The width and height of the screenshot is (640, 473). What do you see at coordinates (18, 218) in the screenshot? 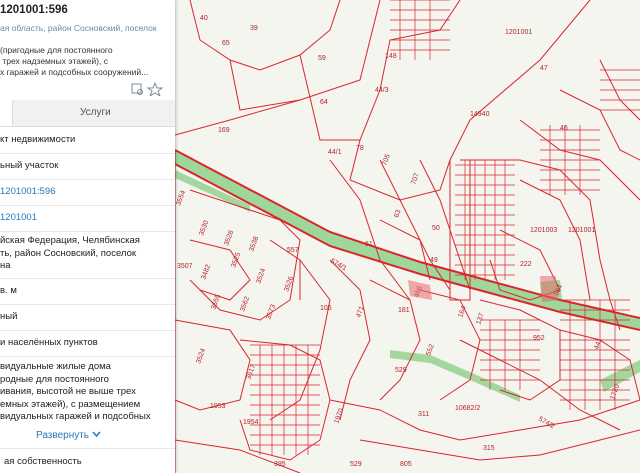
I see `row-link: 1201001` at bounding box center [18, 218].